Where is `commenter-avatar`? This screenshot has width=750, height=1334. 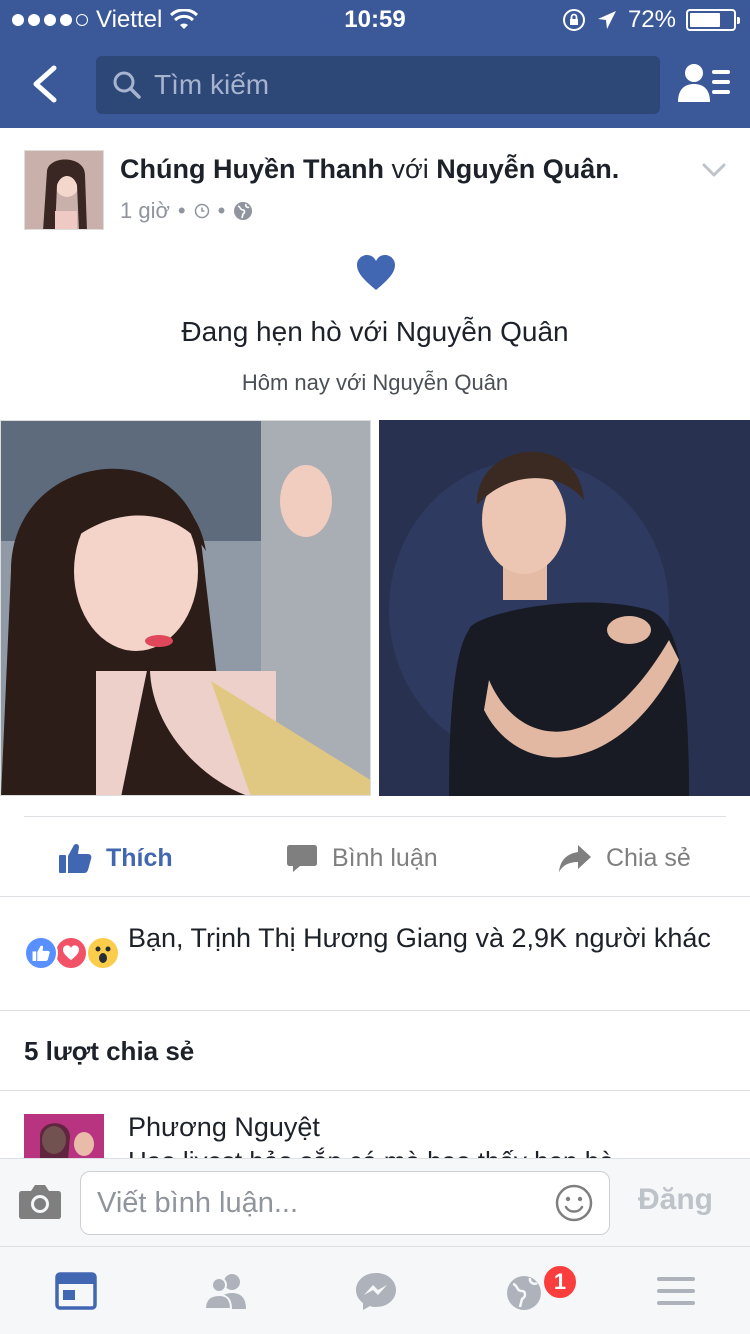 commenter-avatar is located at coordinates (64, 1137).